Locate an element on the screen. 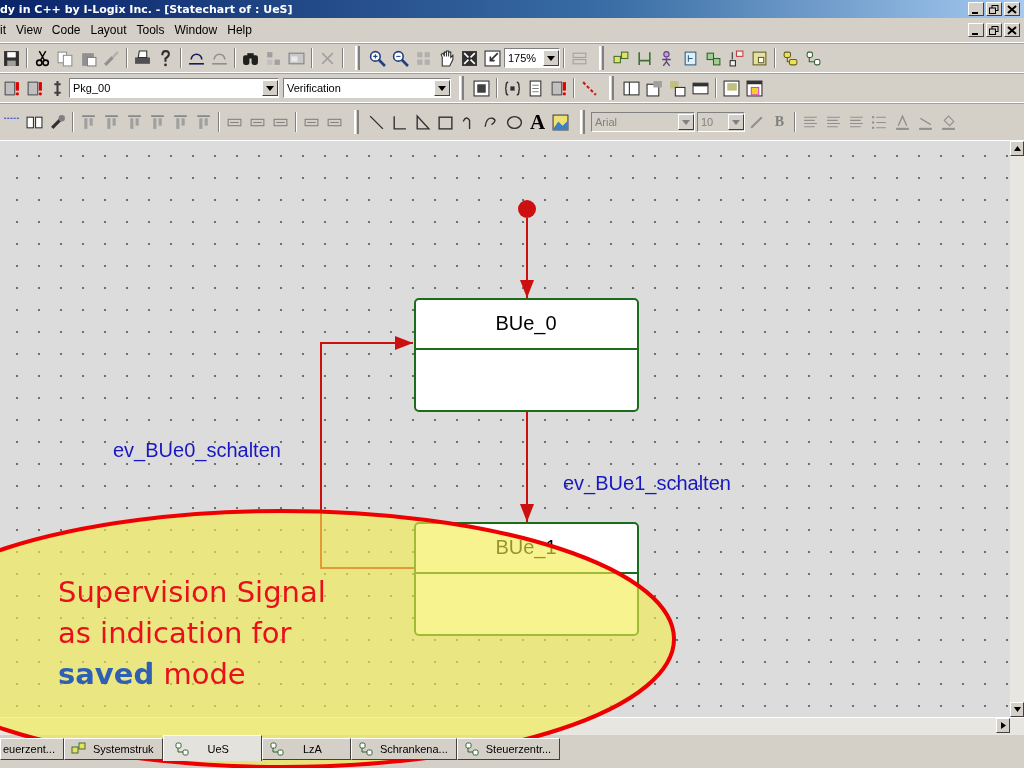 The width and height of the screenshot is (1024, 768). state-name: BUe_1 is located at coordinates (526, 547).